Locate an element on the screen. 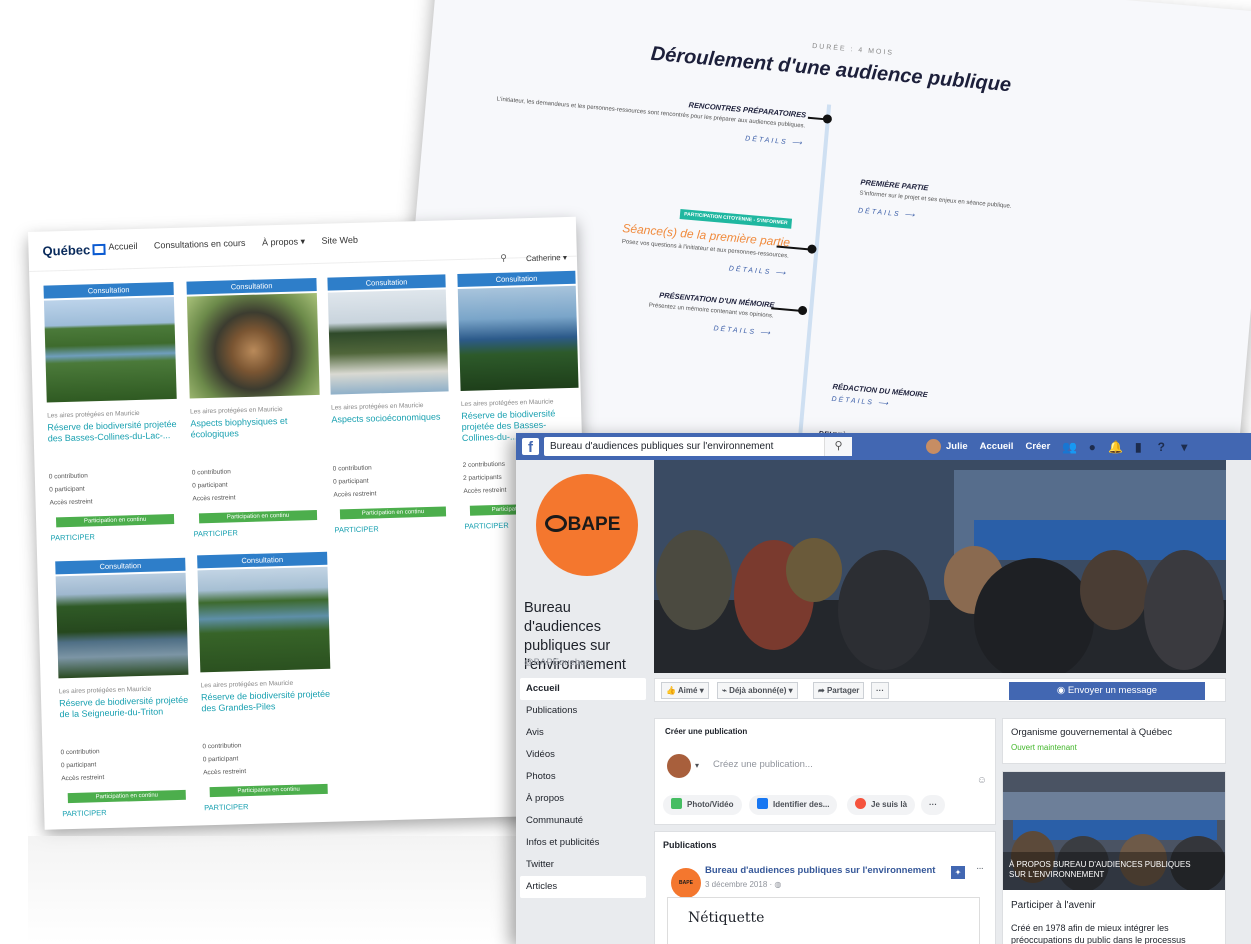  user-menu: Catherine ▾ is located at coordinates (546, 258).